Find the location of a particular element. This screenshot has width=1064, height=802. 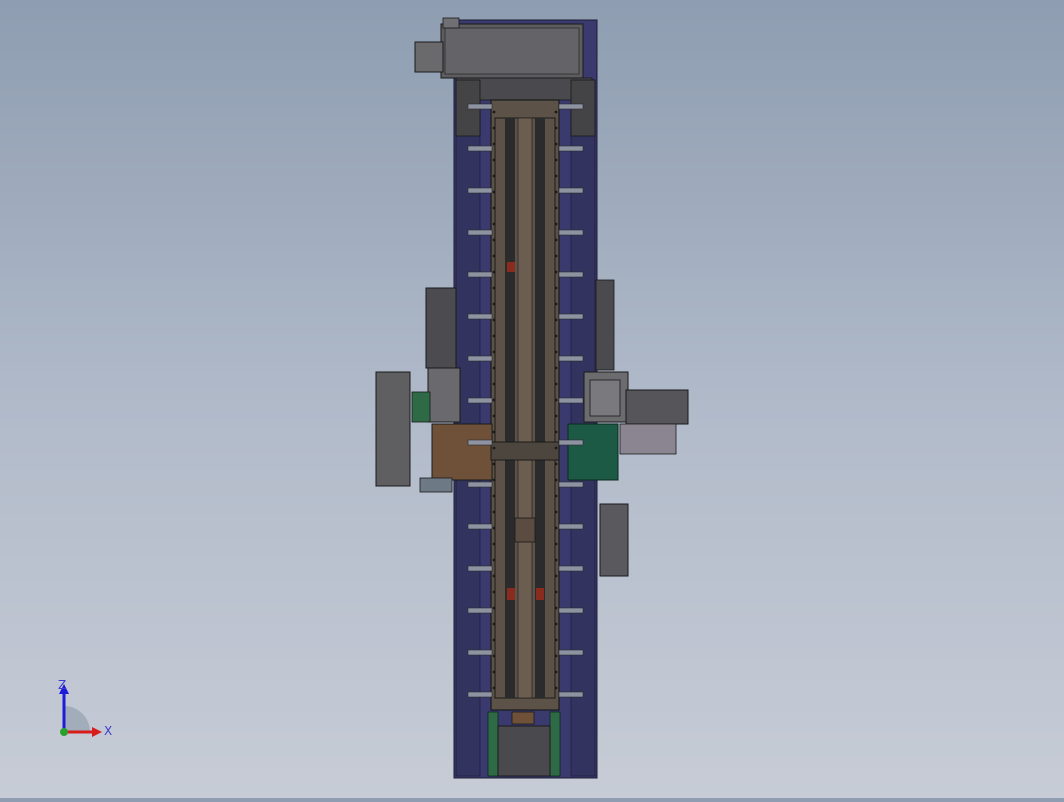

bottom-green-frame-left is located at coordinates (493, 744).